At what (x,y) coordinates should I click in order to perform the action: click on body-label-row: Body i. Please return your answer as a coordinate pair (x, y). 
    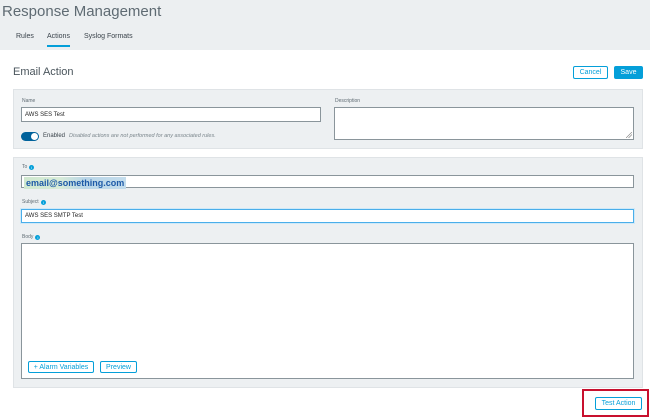
    Looking at the image, I should click on (31, 237).